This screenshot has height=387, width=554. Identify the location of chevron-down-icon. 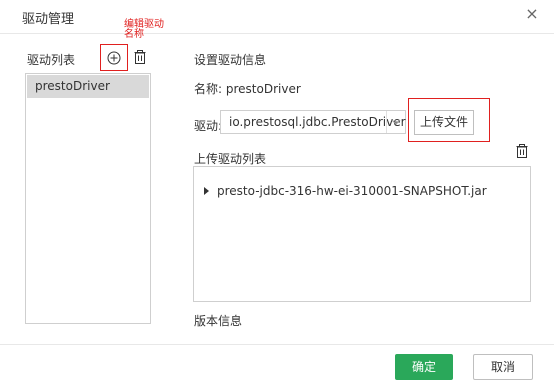
(396, 122).